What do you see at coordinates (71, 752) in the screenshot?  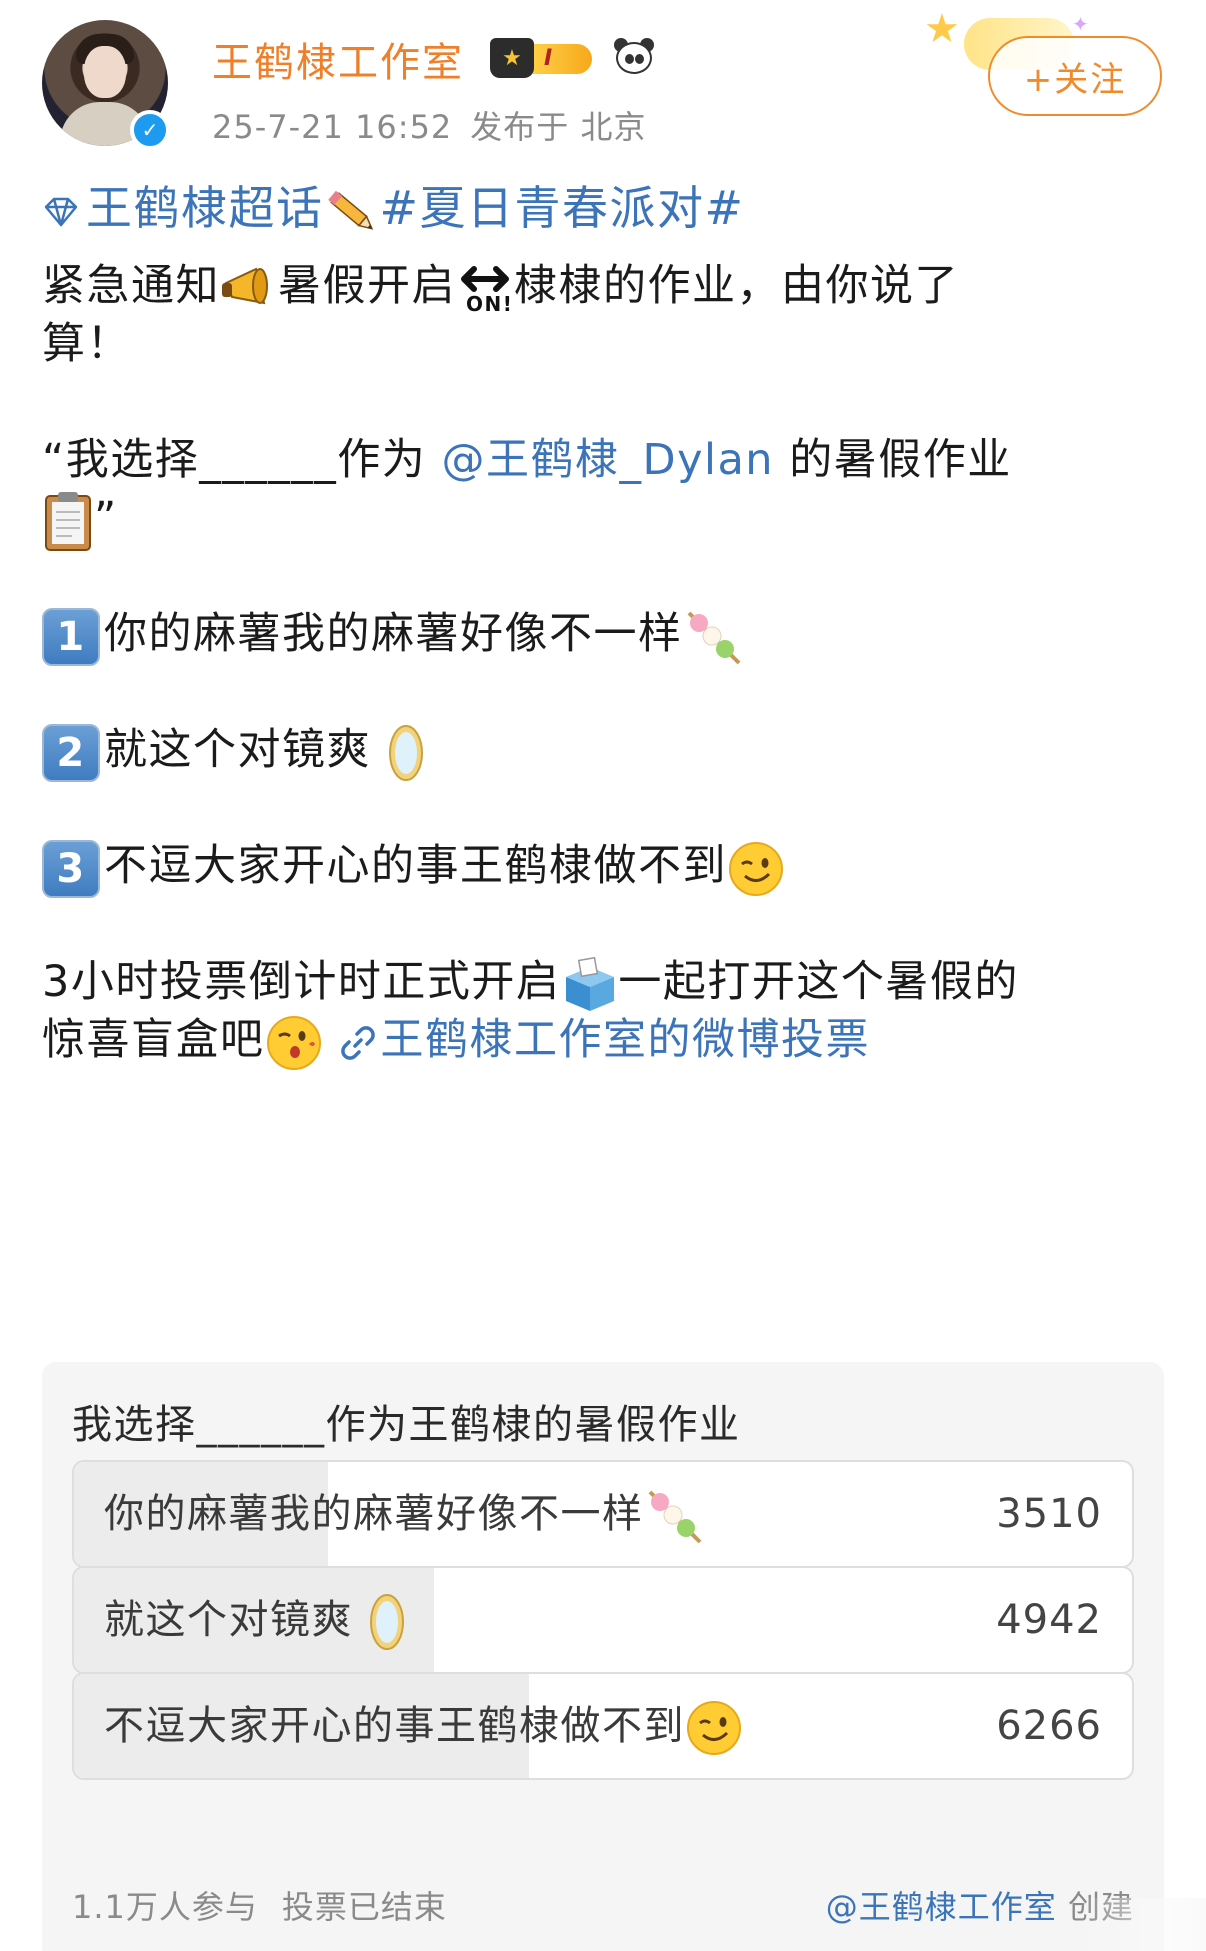 I see `keycap-2-icon: 2` at bounding box center [71, 752].